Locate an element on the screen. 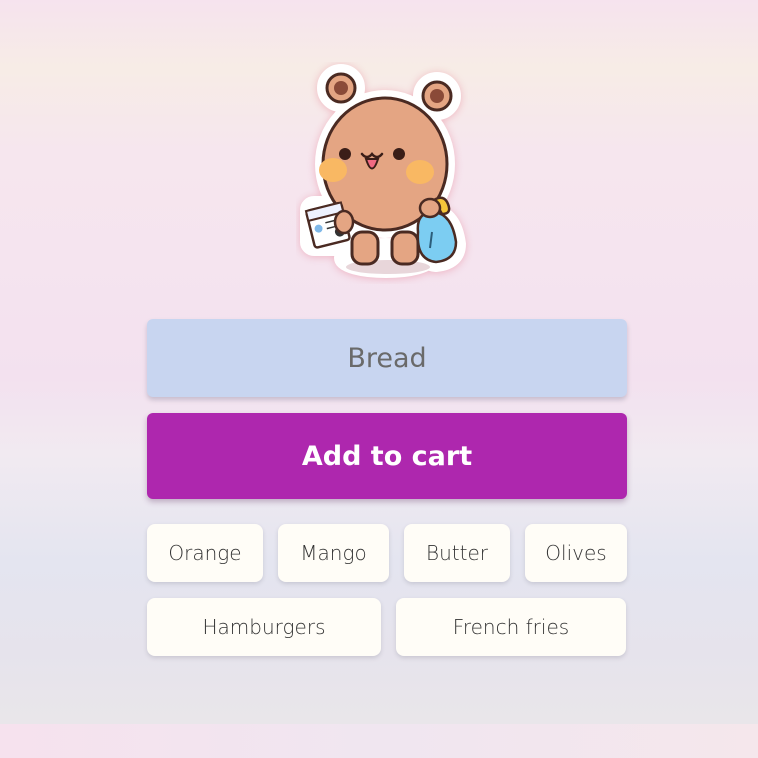 This screenshot has width=758, height=758. suggestion-chip-hamburgers: Hamburgers is located at coordinates (264, 627).